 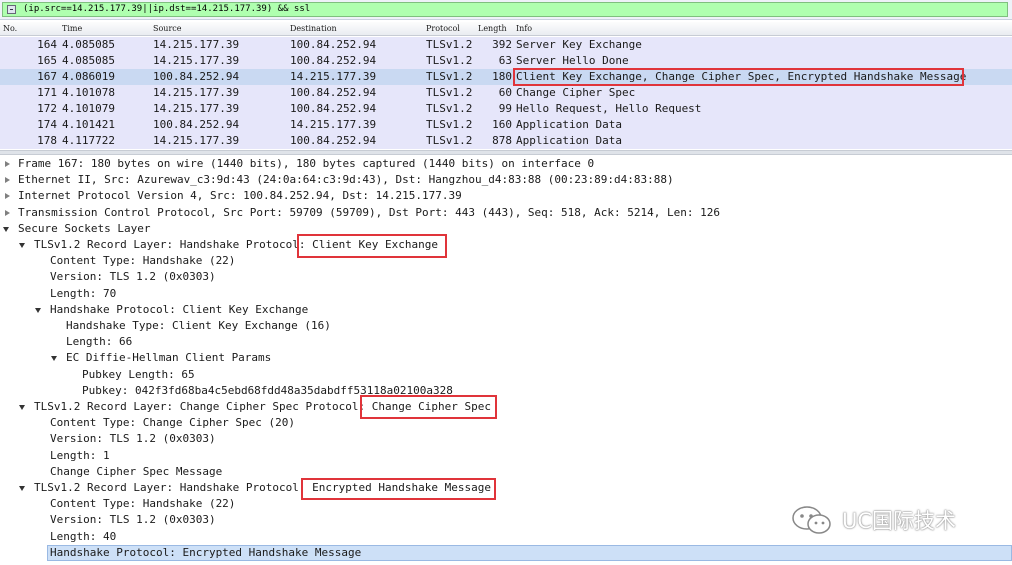 What do you see at coordinates (502, 76) in the screenshot?
I see `packet-cell-len: 180` at bounding box center [502, 76].